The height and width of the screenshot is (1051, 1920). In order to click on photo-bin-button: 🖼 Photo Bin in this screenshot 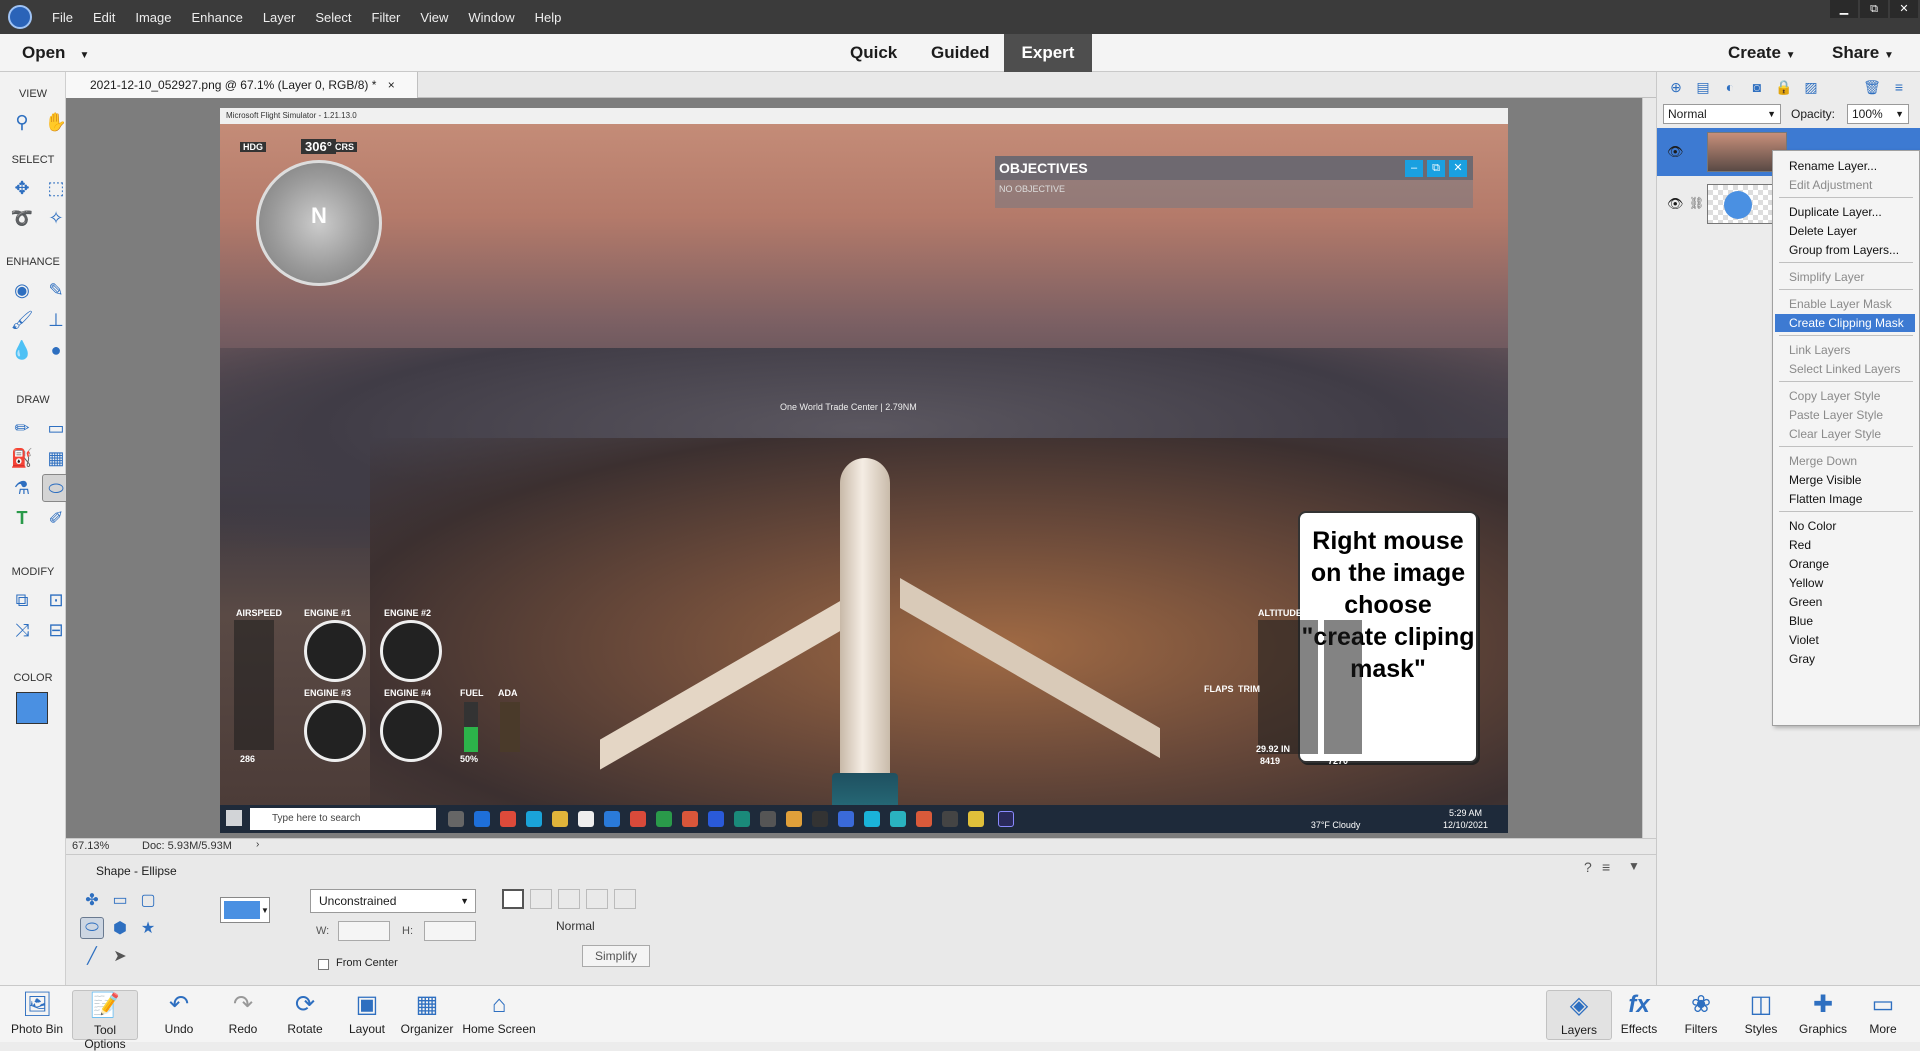, I will do `click(37, 1013)`.